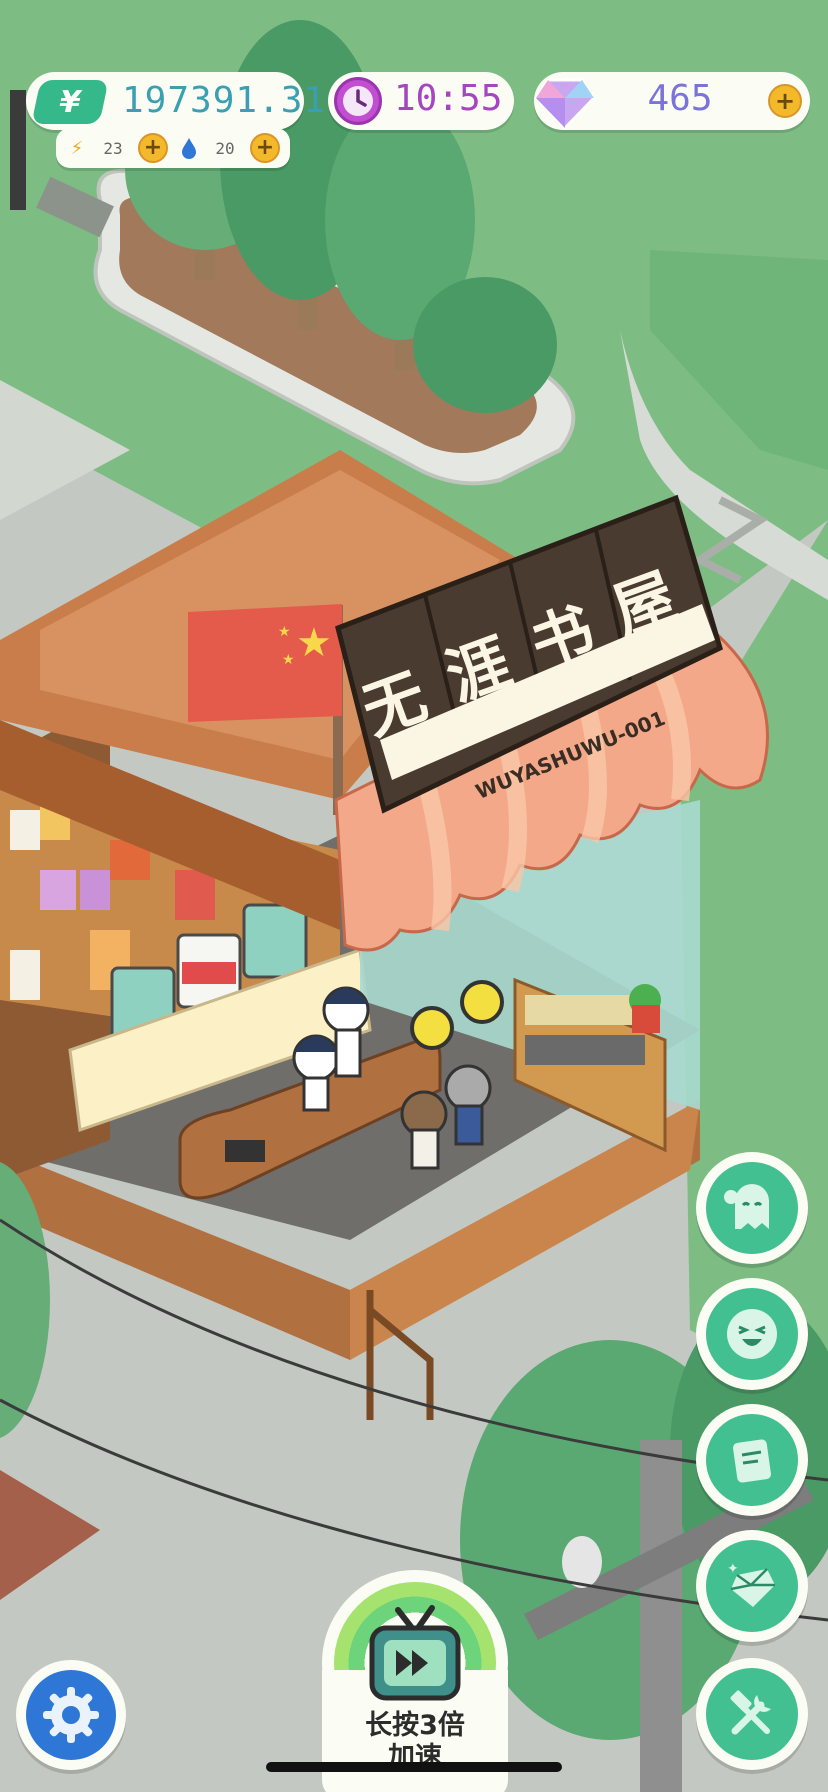 Image resolution: width=828 pixels, height=1792 pixels. I want to click on happy-face-button, so click(752, 1334).